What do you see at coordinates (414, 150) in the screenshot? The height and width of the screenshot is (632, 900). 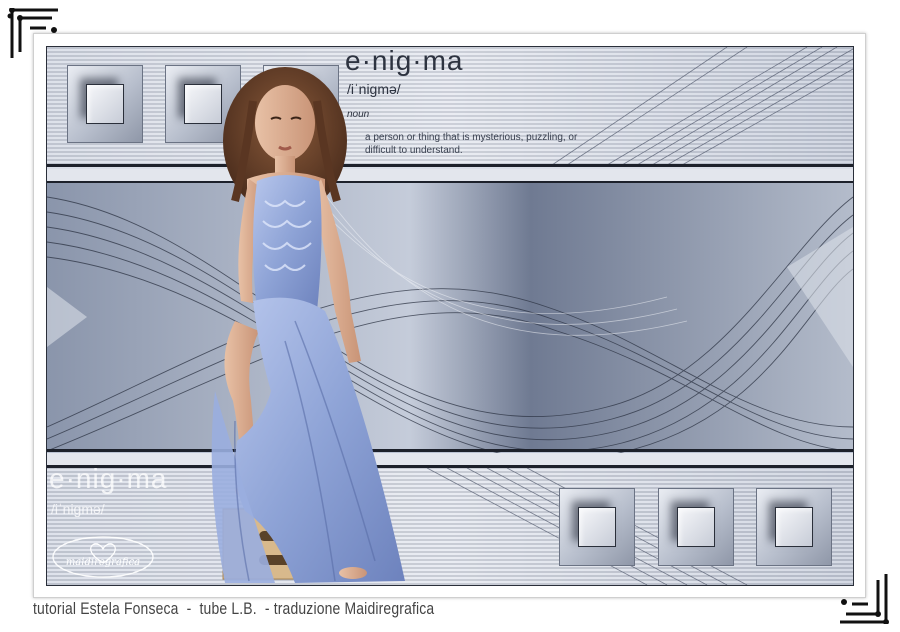 I see `definition-line: difficult to understand.` at bounding box center [414, 150].